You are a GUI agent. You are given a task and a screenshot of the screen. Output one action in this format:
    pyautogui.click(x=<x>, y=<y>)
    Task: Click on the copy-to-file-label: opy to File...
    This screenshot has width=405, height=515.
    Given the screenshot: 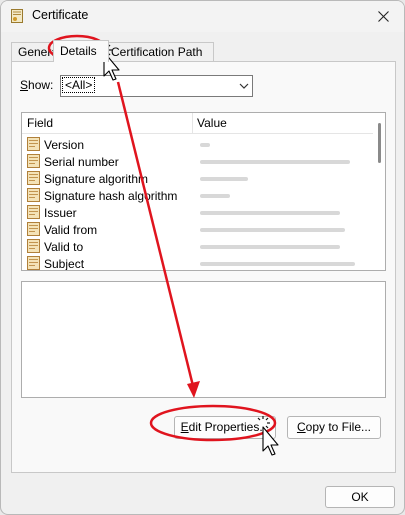 What is the action you would take?
    pyautogui.click(x=338, y=427)
    